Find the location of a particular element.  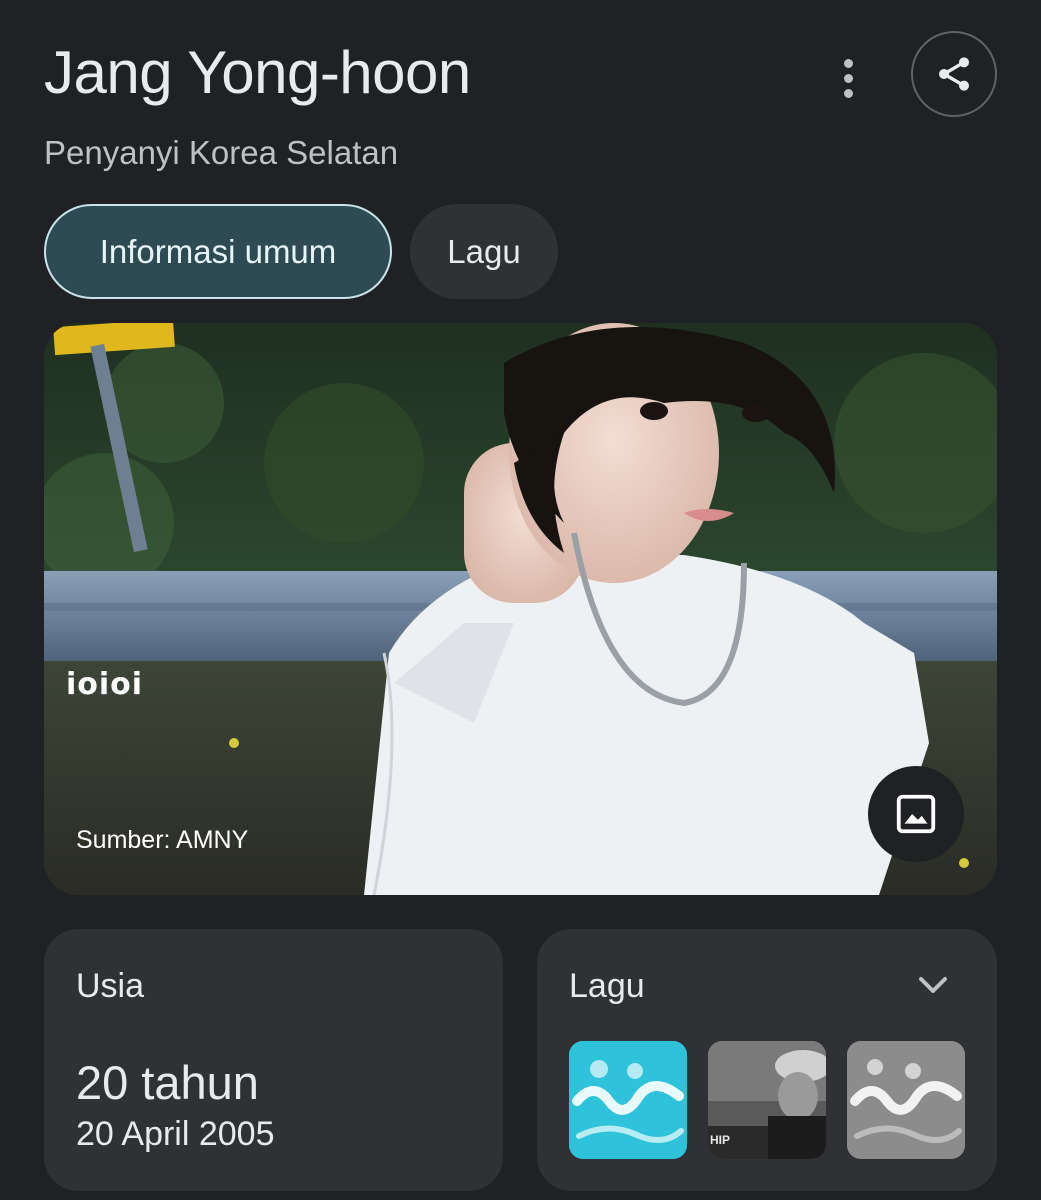

song-thumbnail-2: HIP is located at coordinates (767, 1100).